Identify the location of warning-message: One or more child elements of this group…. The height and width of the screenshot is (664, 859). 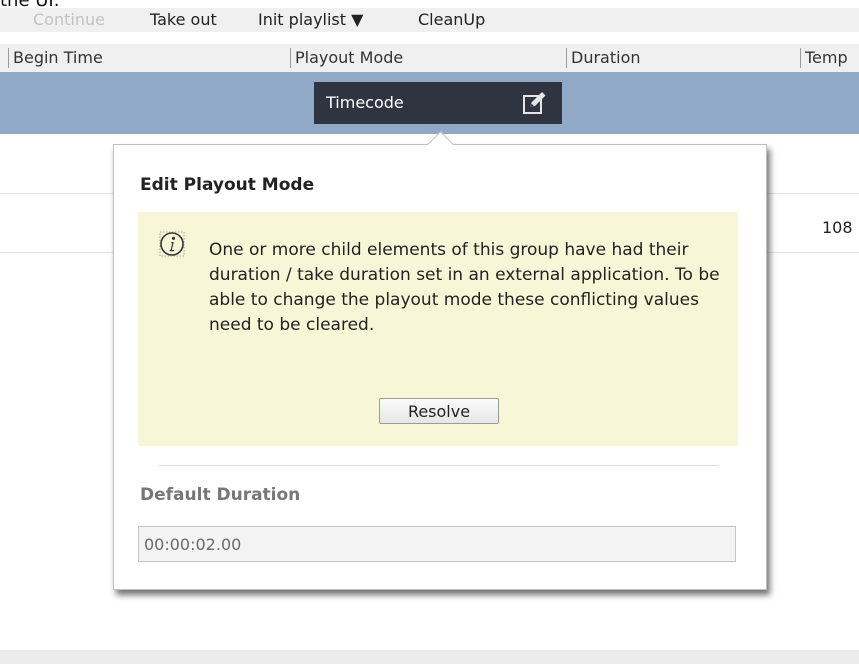
(464, 287).